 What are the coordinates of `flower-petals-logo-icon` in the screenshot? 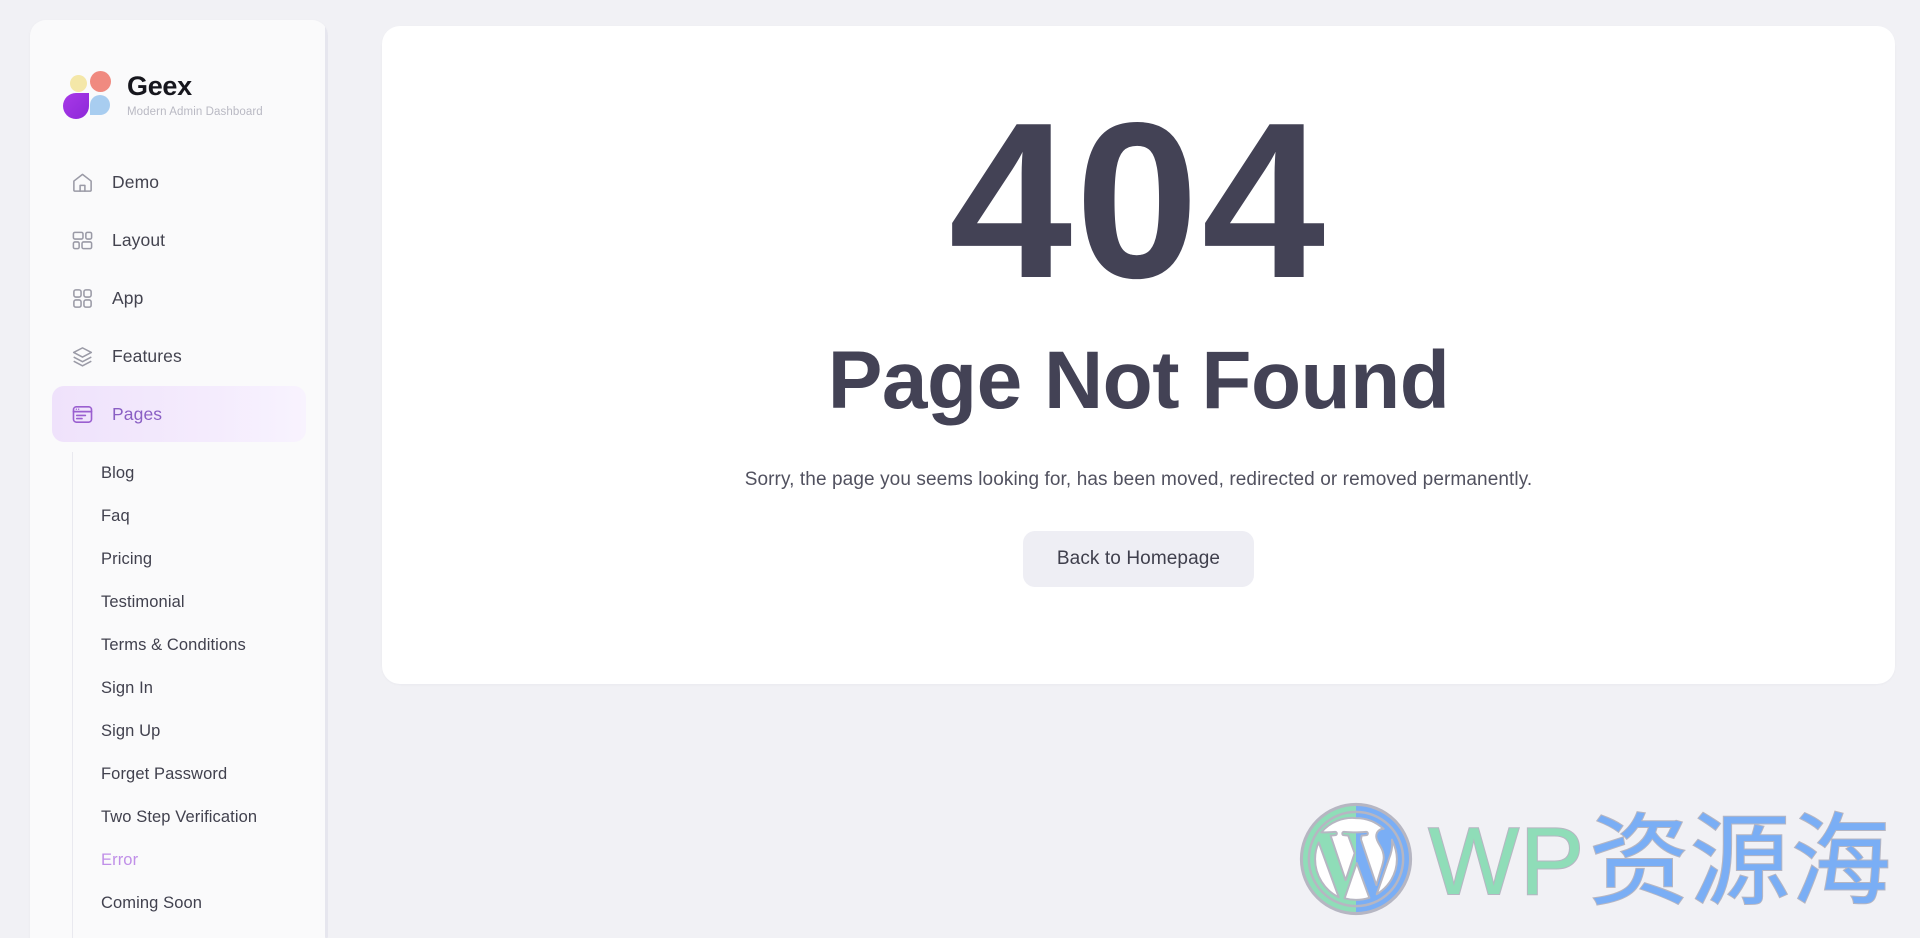 It's located at (87, 95).